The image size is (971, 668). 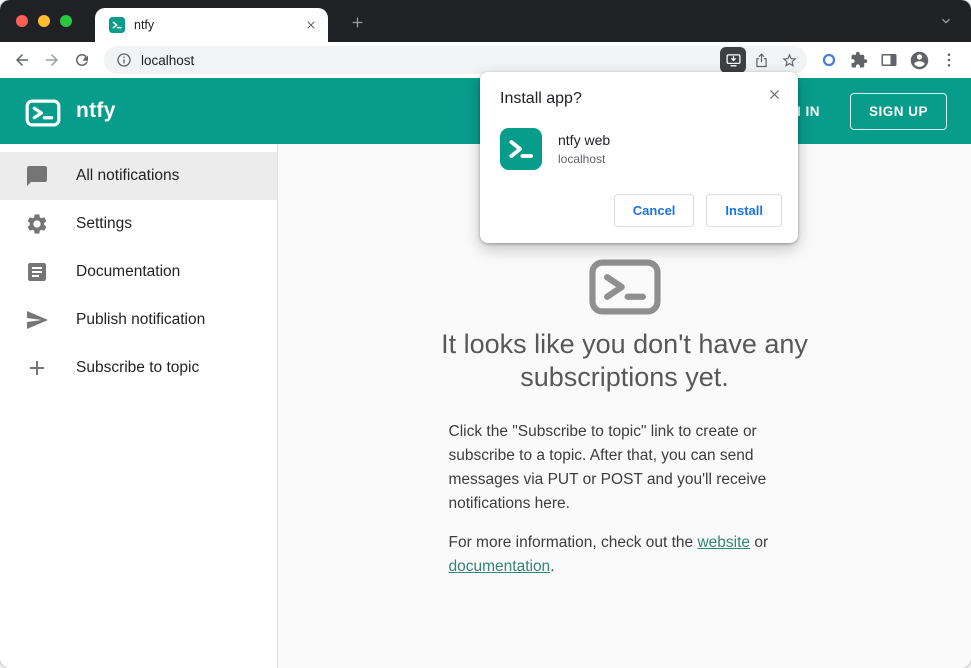 I want to click on tab-strip: ntfy, so click(x=485, y=21).